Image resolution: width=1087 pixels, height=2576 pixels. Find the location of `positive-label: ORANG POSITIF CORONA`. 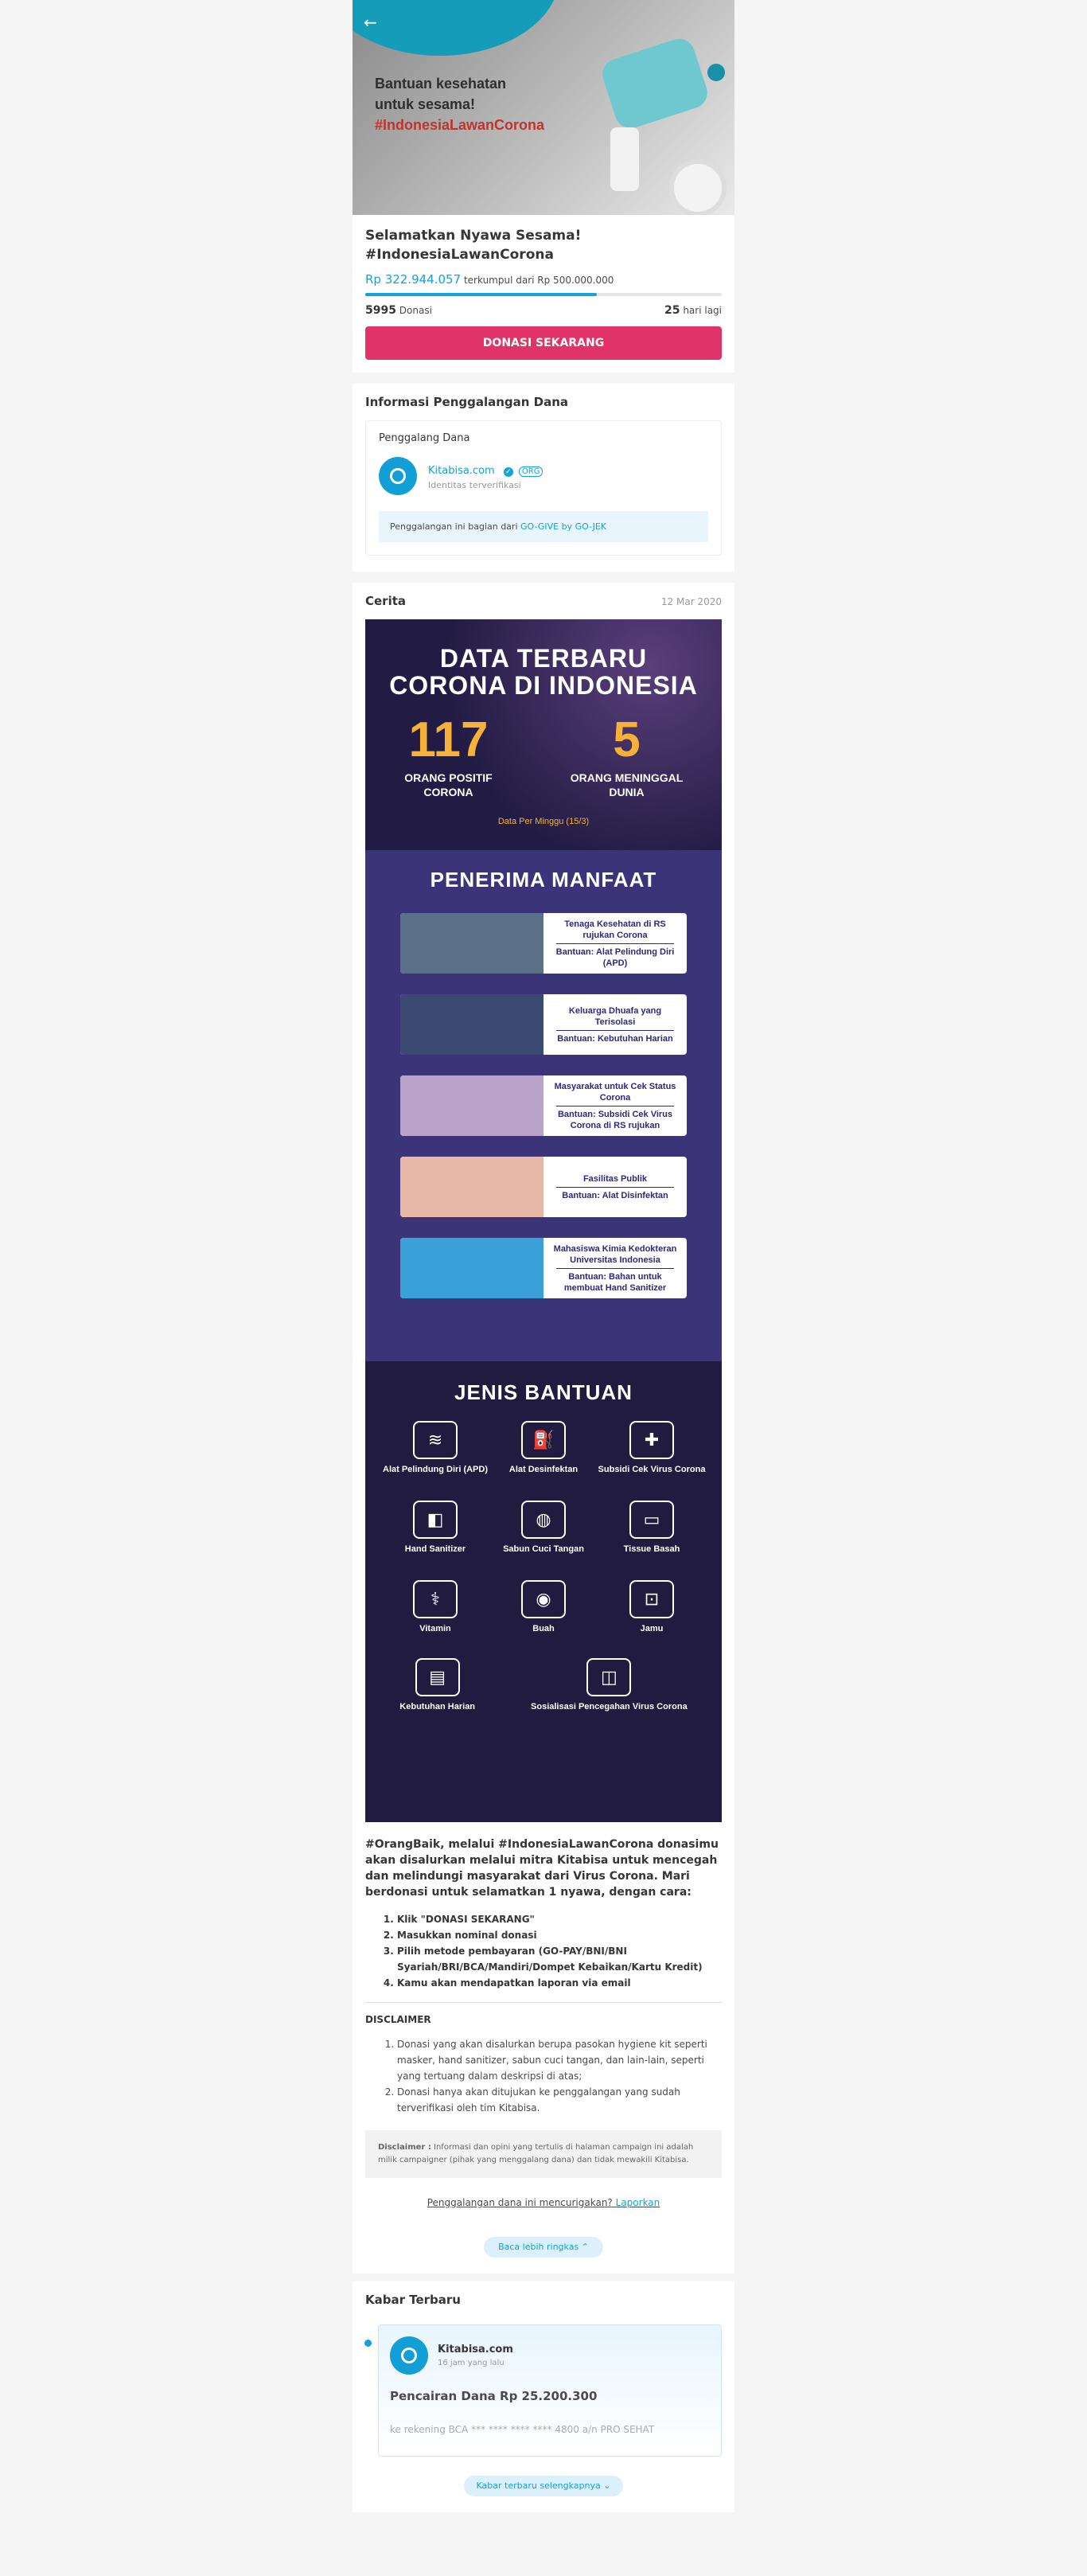

positive-label: ORANG POSITIF CORONA is located at coordinates (448, 784).